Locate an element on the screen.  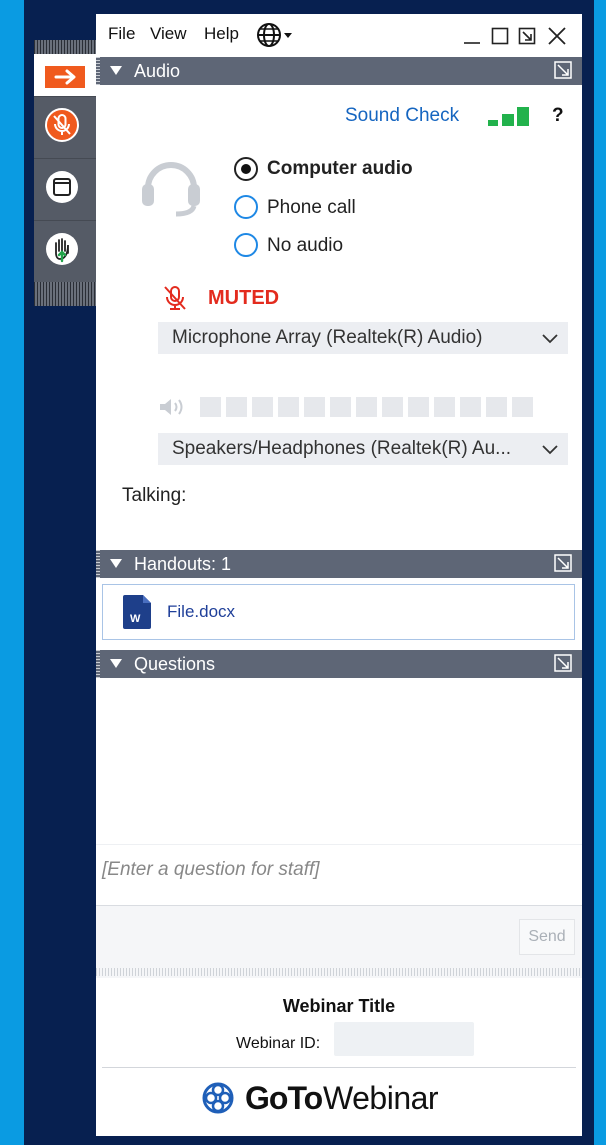
handouts-section-title: Handouts: 1 is located at coordinates (183, 564).